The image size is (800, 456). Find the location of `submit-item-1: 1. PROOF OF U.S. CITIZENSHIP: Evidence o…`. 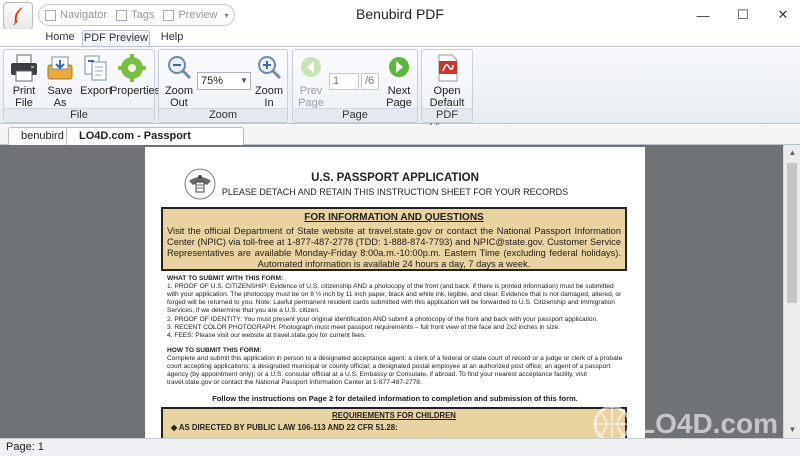

submit-item-1: 1. PROOF OF U.S. CITIZENSHIP: Evidence o… is located at coordinates (394, 299).